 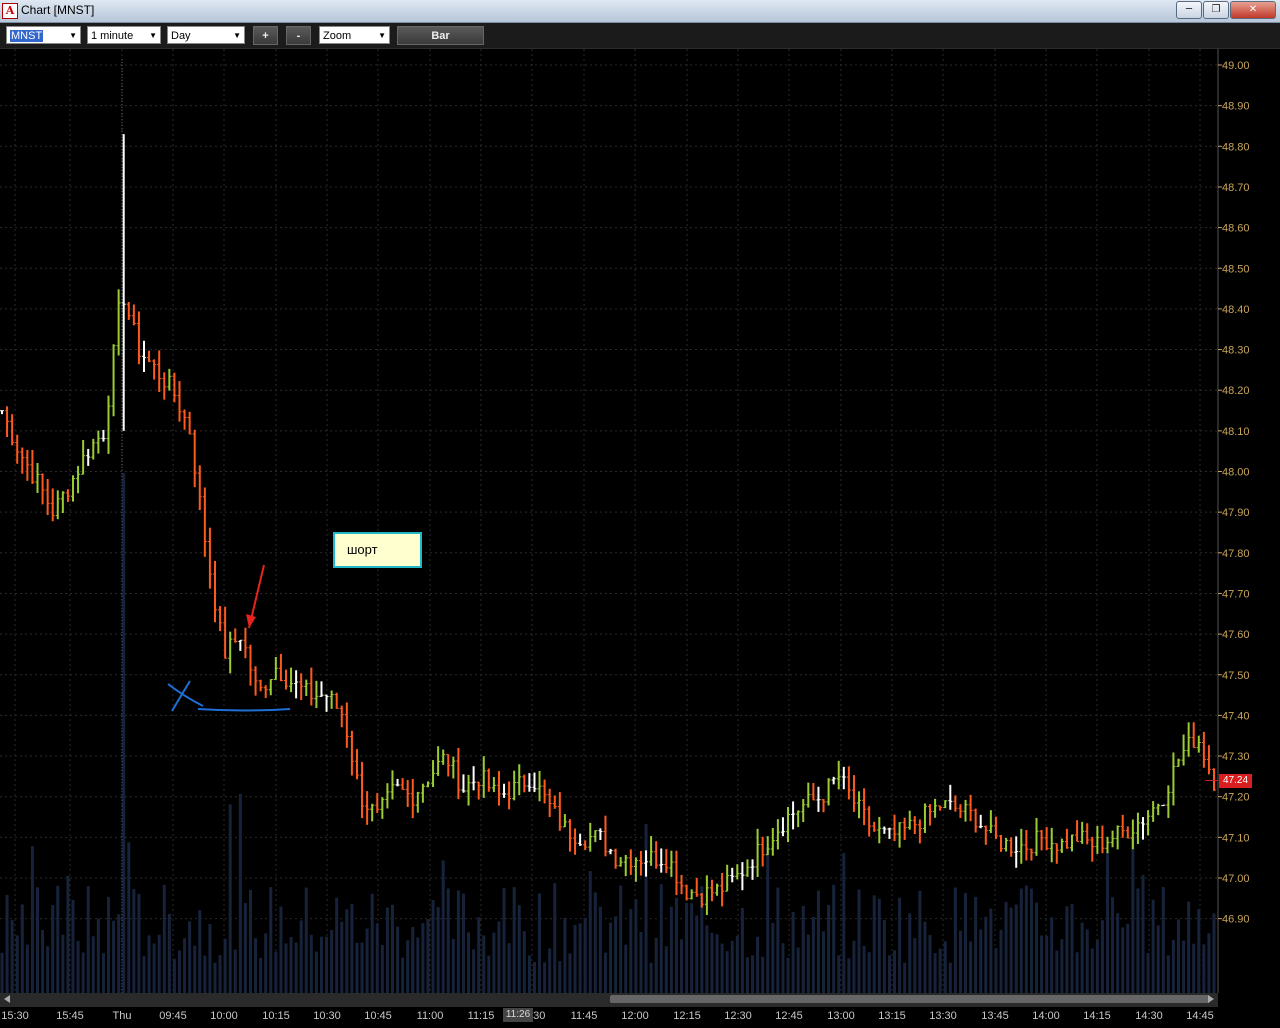 What do you see at coordinates (43, 35) in the screenshot?
I see `symbol-select: MNST ▼` at bounding box center [43, 35].